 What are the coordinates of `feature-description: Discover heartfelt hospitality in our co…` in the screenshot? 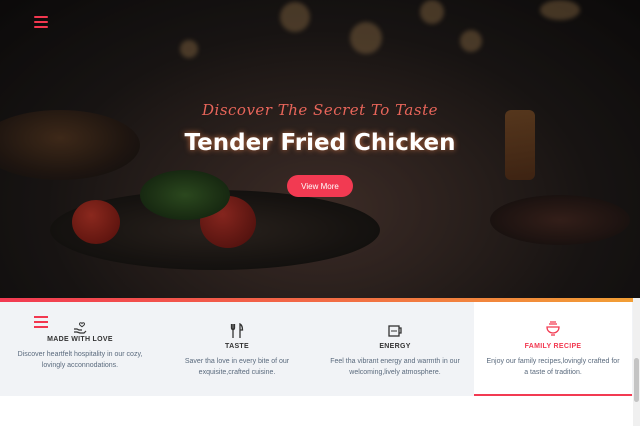 It's located at (80, 360).